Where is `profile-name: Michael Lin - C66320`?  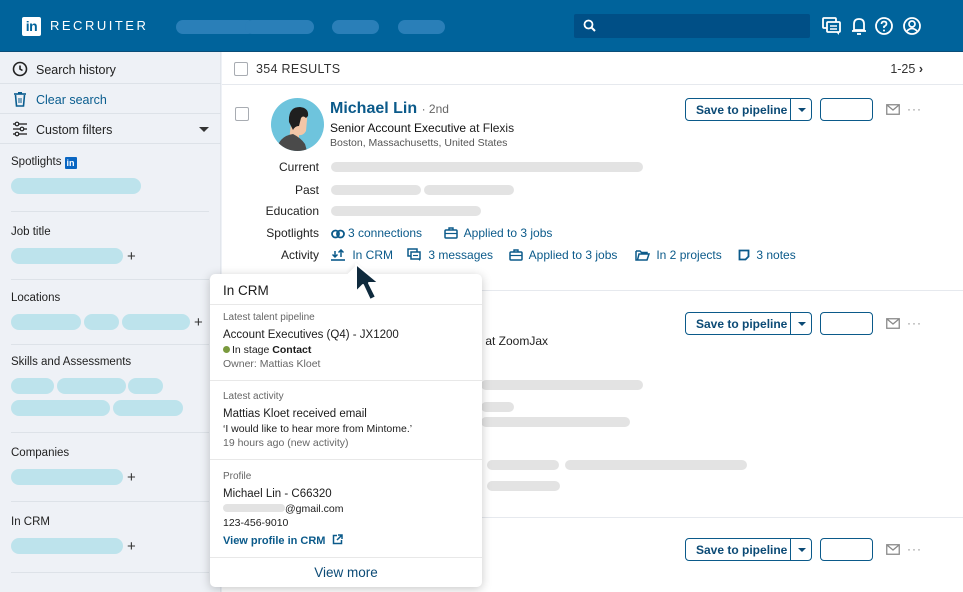 profile-name: Michael Lin - C66320 is located at coordinates (277, 494).